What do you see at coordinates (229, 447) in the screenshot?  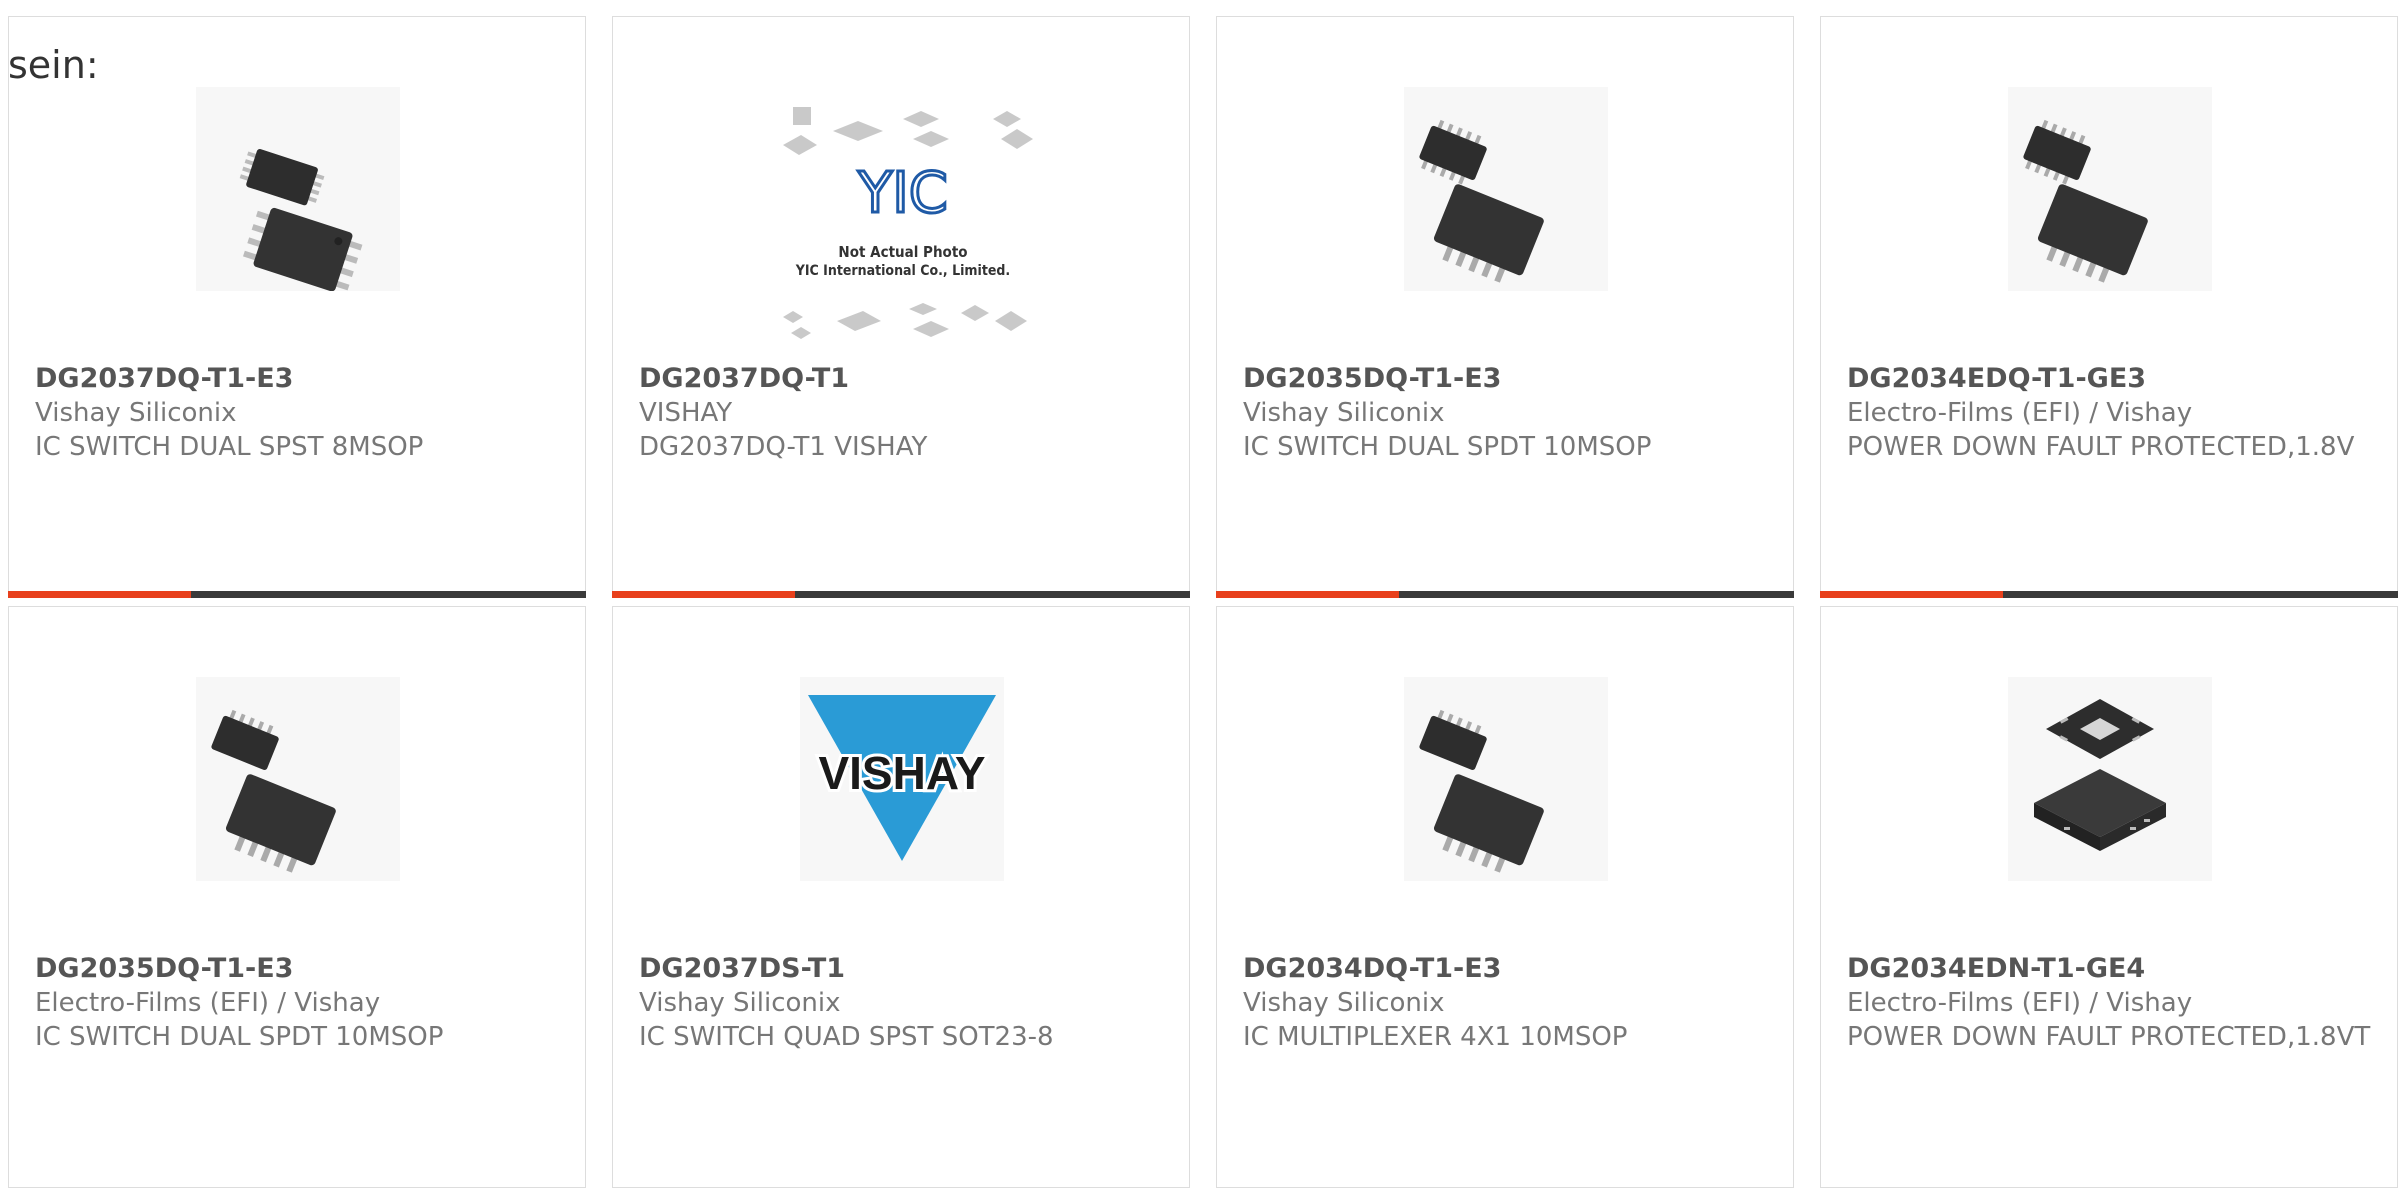 I see `description-text: IC SWITCH DUAL SPST 8MSOP` at bounding box center [229, 447].